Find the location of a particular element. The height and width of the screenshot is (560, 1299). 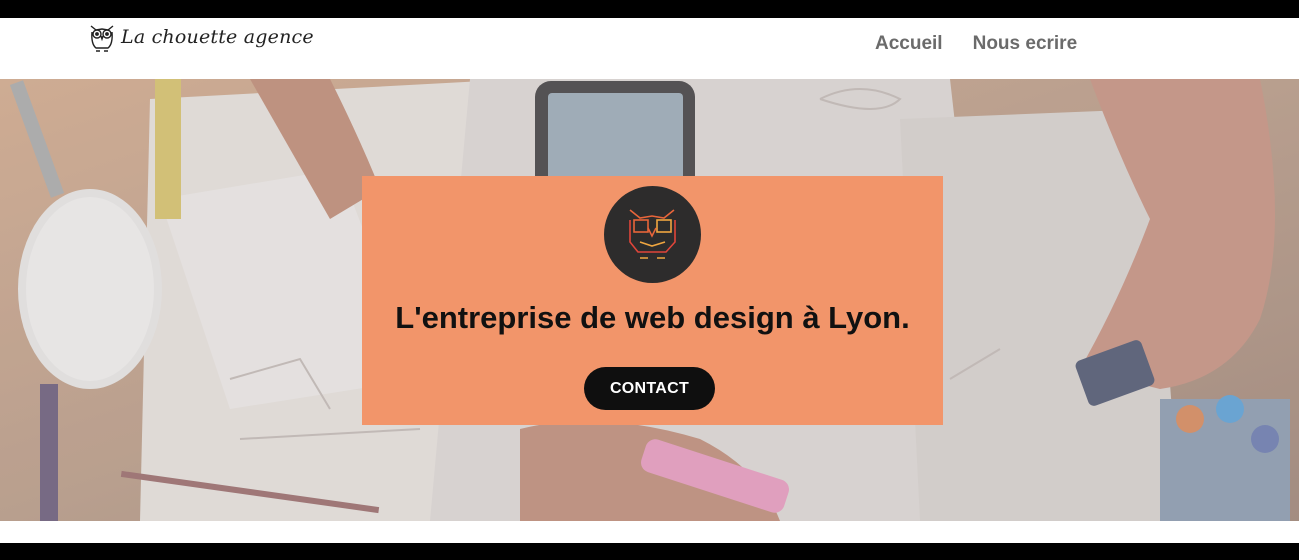

brand-logo-link: La chouette agence is located at coordinates (200, 37).